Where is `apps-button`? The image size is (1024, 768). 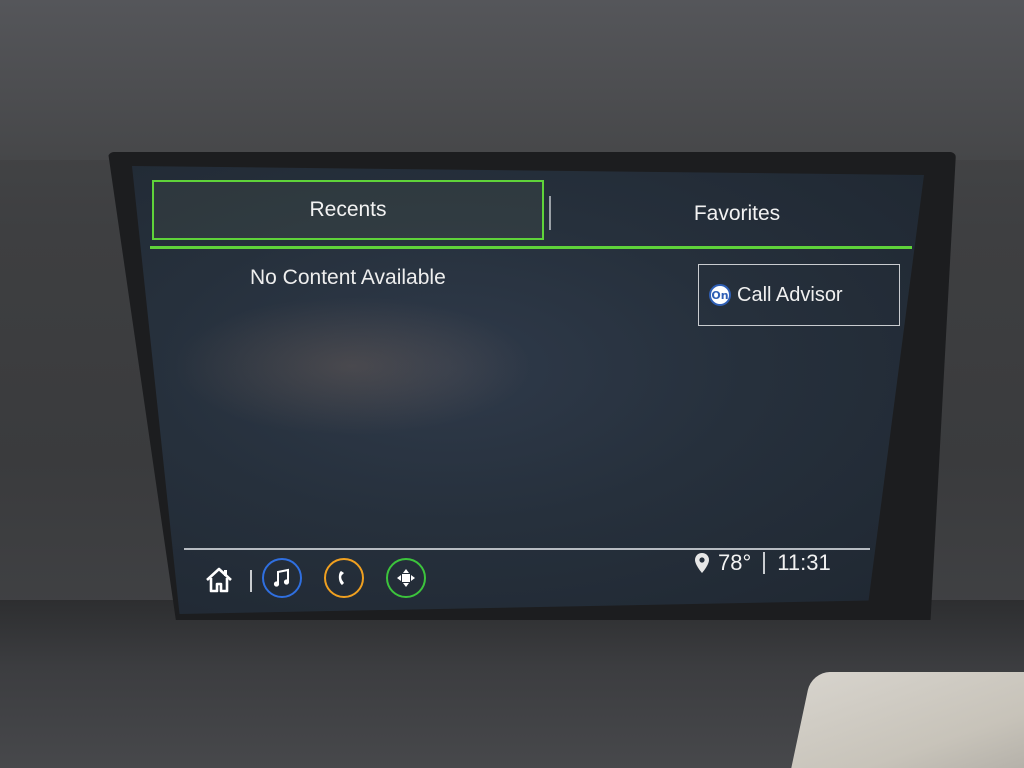 apps-button is located at coordinates (406, 578).